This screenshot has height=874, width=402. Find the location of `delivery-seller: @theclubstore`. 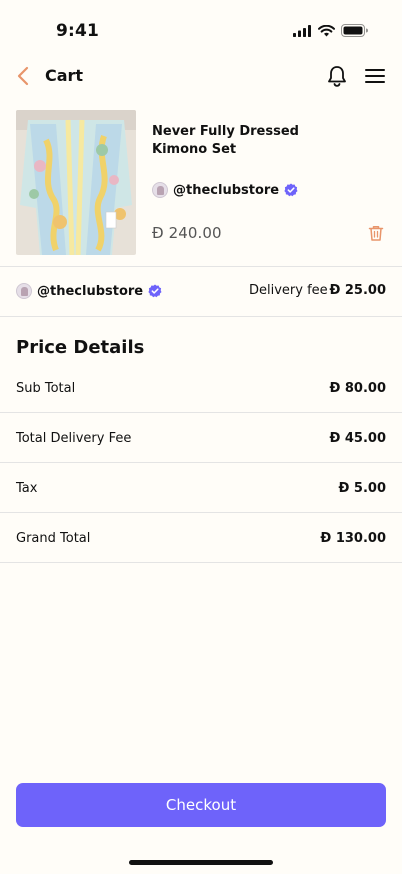

delivery-seller: @theclubstore is located at coordinates (89, 291).